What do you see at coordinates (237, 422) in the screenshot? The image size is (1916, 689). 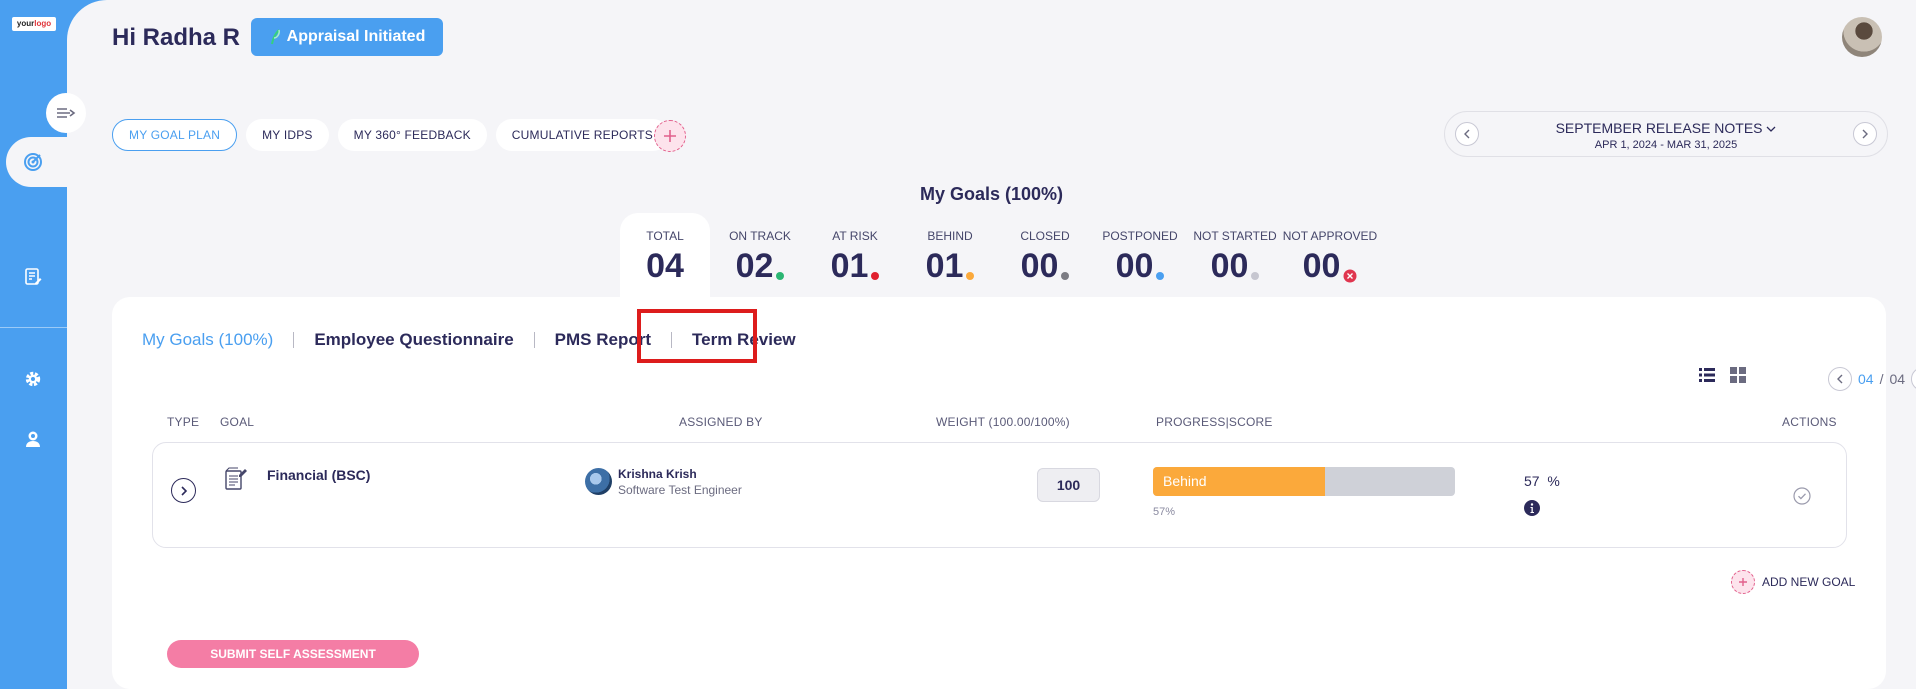 I see `column-header-goal: GOAL` at bounding box center [237, 422].